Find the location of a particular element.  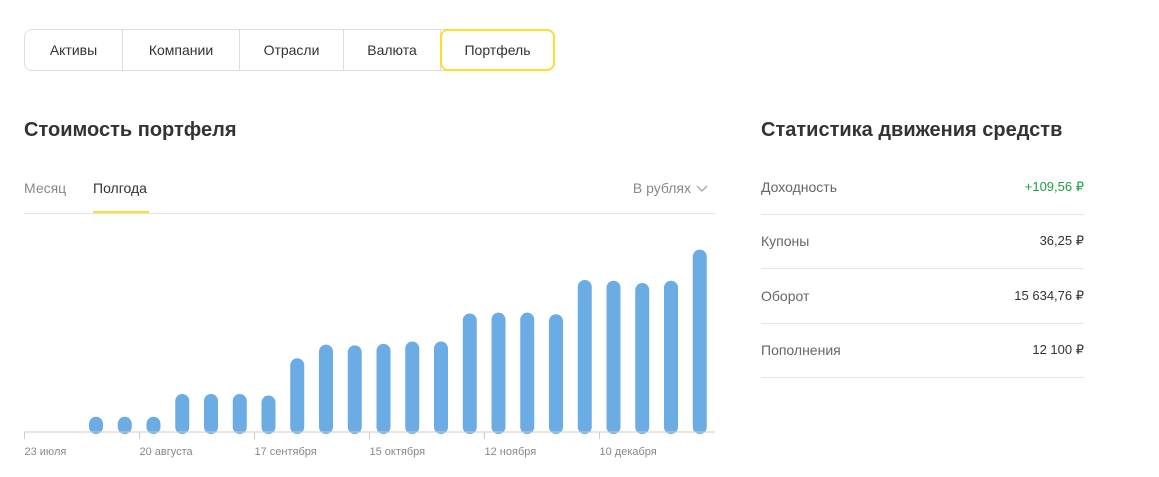

stat-value: 15 634,76 ₽ is located at coordinates (1049, 295).